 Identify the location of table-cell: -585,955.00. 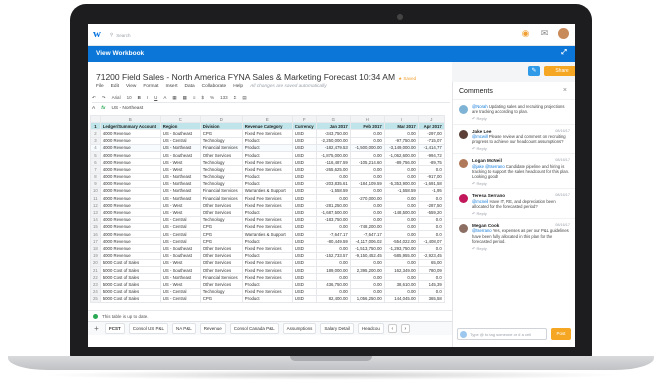
(401, 255).